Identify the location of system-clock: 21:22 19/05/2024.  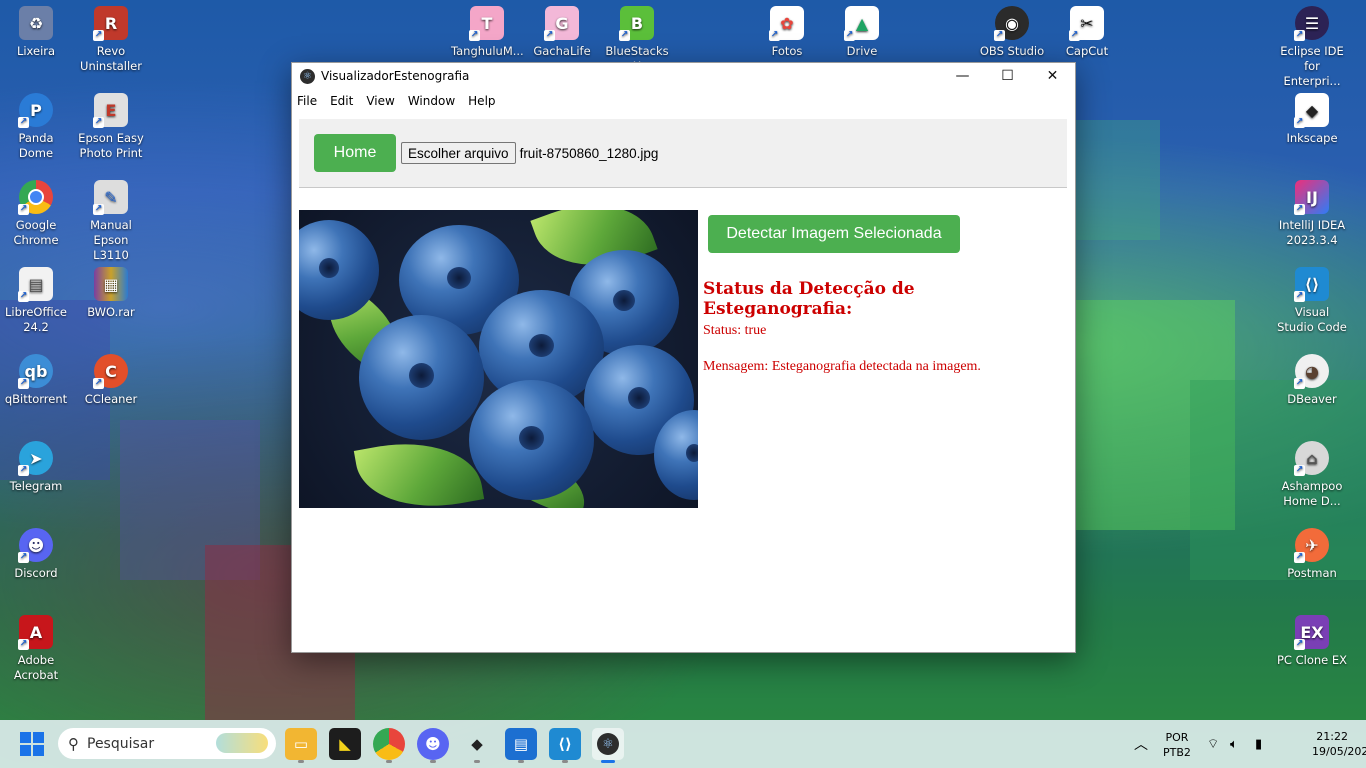
(1339, 744).